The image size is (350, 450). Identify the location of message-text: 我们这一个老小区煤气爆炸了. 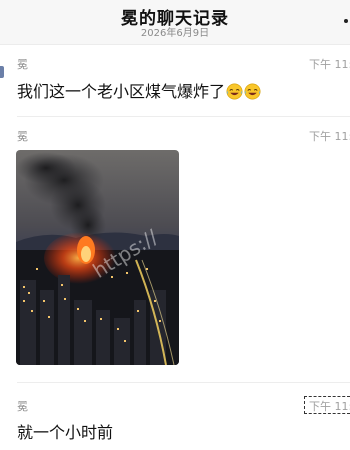
(139, 90).